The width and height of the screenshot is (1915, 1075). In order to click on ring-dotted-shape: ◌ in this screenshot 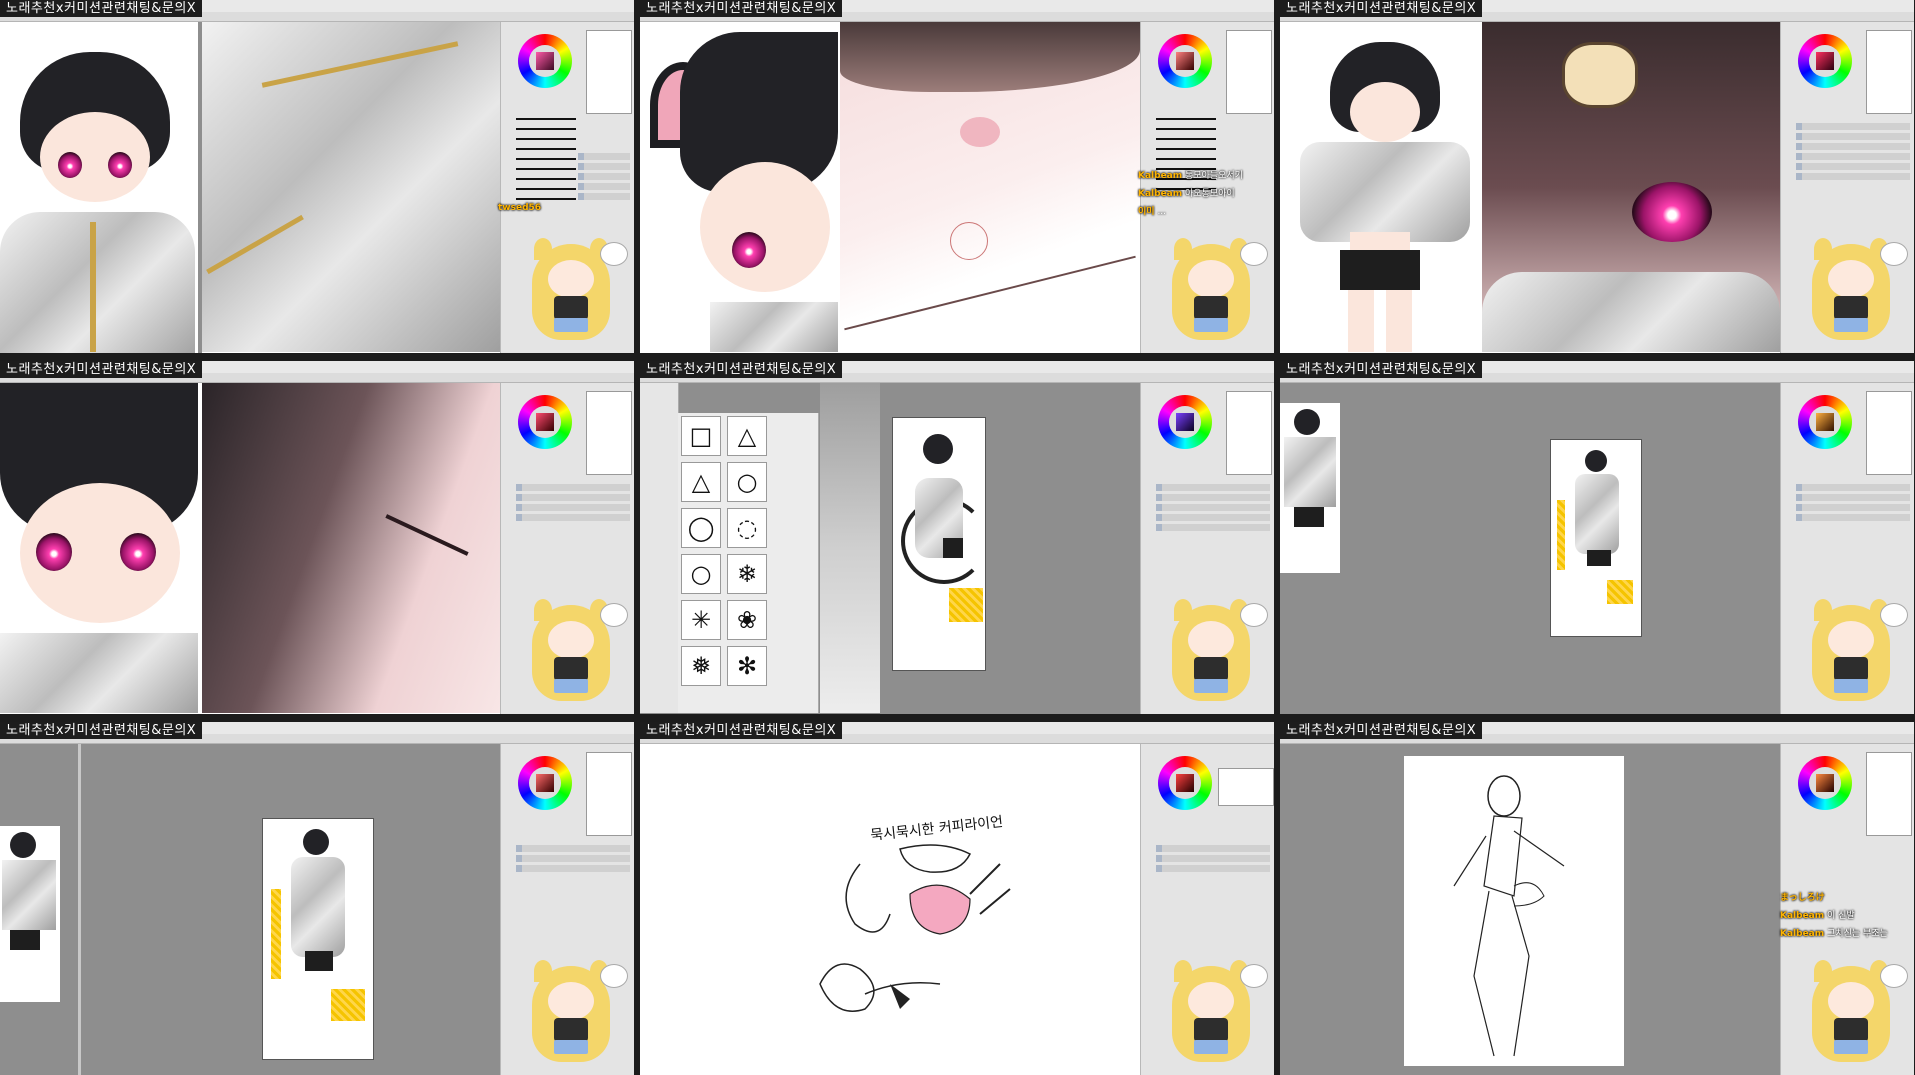, I will do `click(747, 528)`.